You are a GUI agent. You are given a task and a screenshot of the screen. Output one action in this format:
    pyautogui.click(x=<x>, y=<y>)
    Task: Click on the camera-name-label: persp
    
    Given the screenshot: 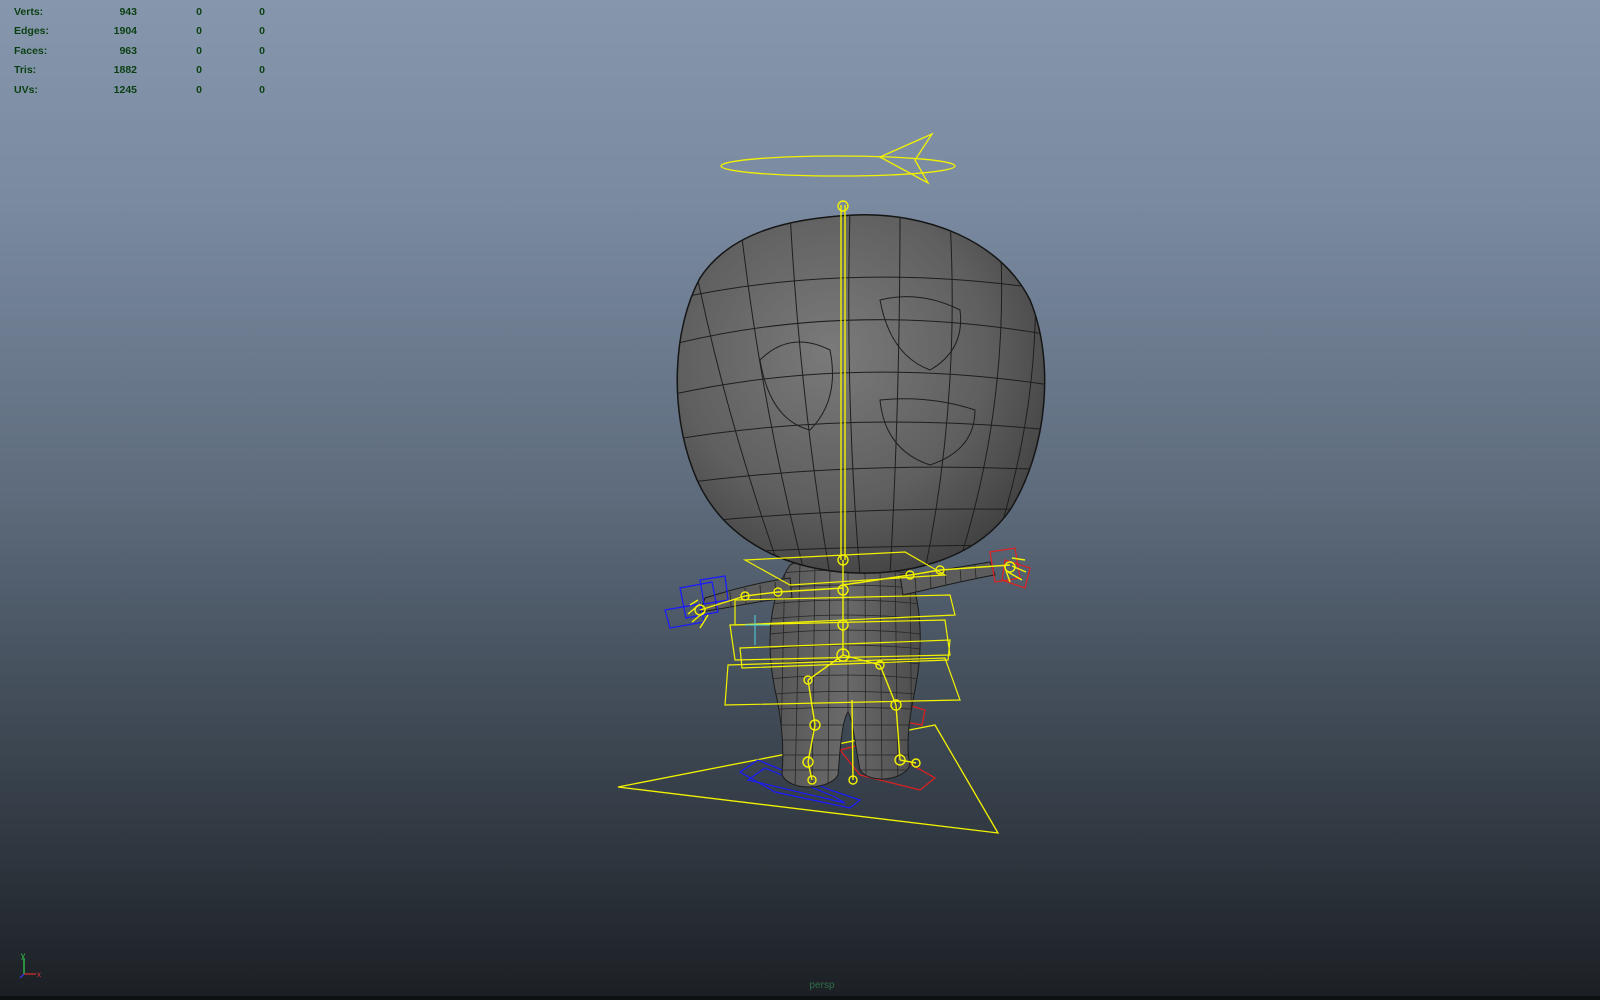 What is the action you would take?
    pyautogui.click(x=822, y=985)
    